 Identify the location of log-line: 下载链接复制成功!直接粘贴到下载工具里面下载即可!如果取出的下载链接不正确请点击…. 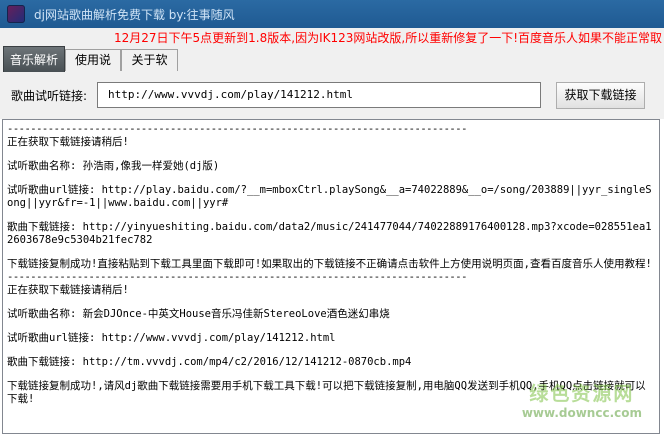
(329, 264).